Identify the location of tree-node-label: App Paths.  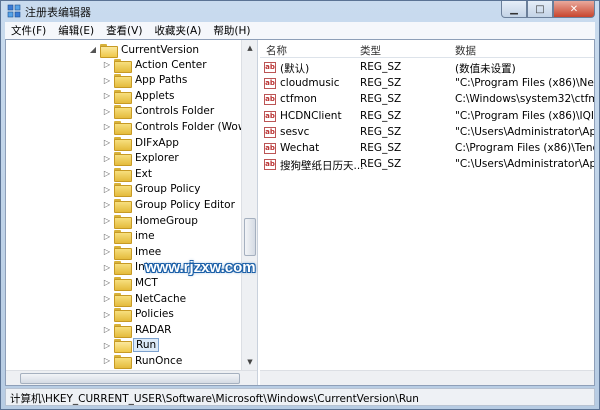
(161, 80).